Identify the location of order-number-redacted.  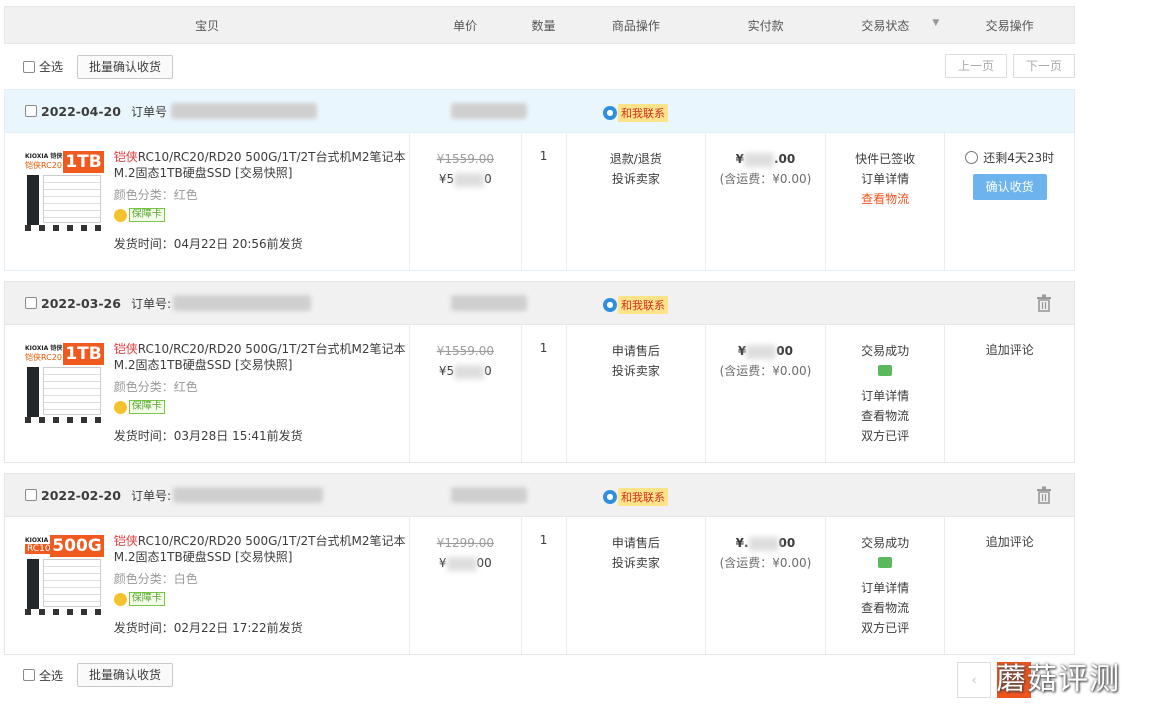
(242, 303).